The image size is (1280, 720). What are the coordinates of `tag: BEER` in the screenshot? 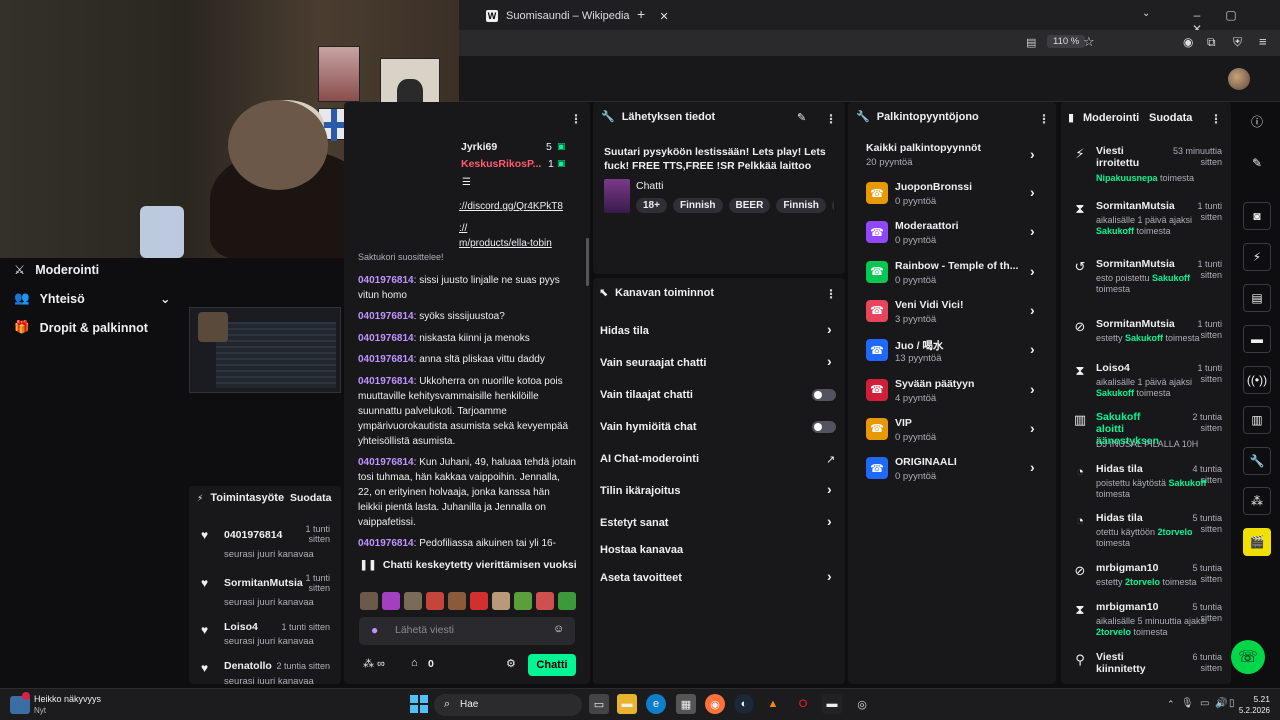 It's located at (749, 205).